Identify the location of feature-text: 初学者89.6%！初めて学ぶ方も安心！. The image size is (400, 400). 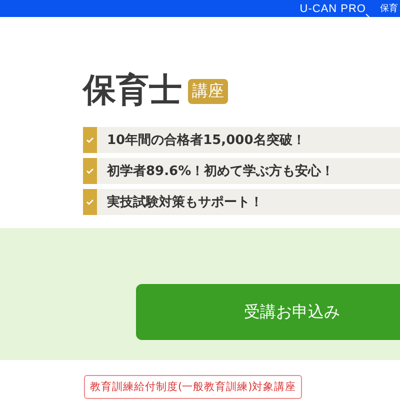
(220, 171).